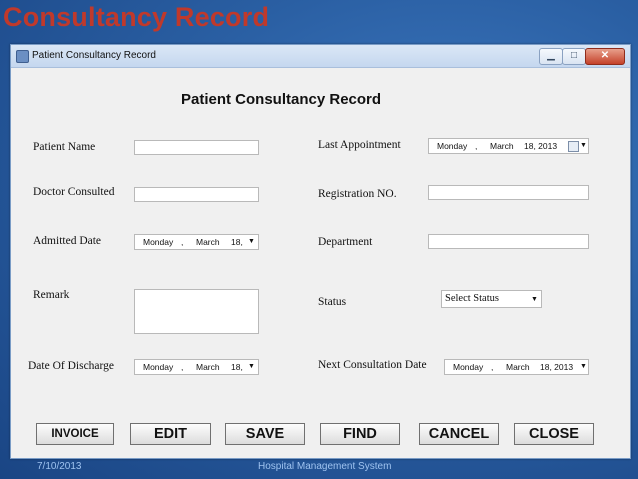 The height and width of the screenshot is (479, 638). What do you see at coordinates (196, 147) in the screenshot?
I see `patient-name-input` at bounding box center [196, 147].